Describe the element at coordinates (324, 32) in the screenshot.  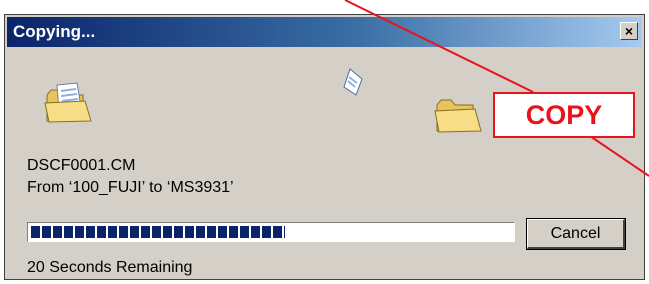
I see `title-bar: Copying... ×` at that location.